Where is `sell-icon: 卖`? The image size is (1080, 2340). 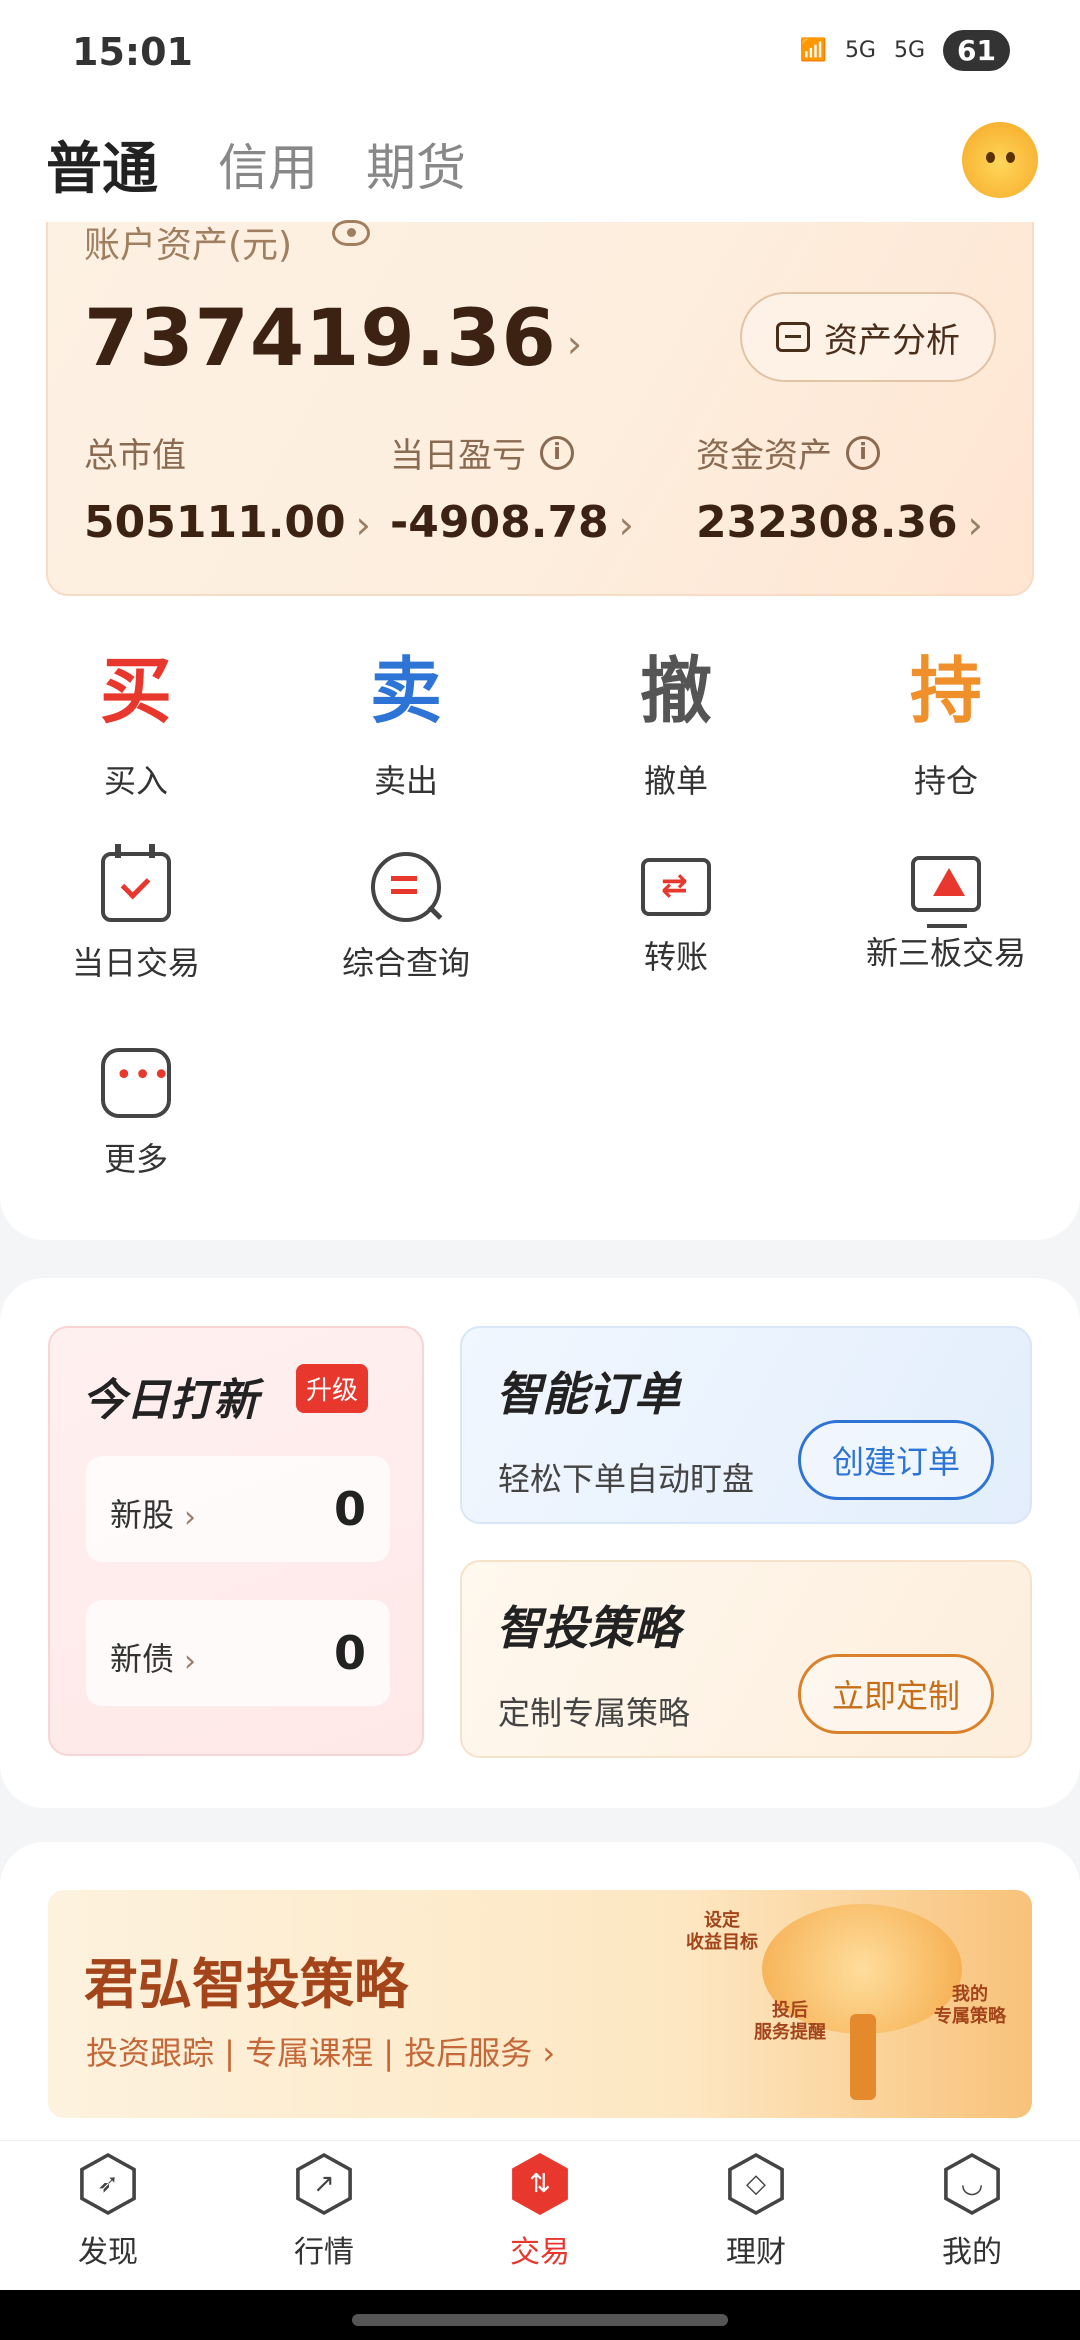
sell-icon: 卖 is located at coordinates (405, 691).